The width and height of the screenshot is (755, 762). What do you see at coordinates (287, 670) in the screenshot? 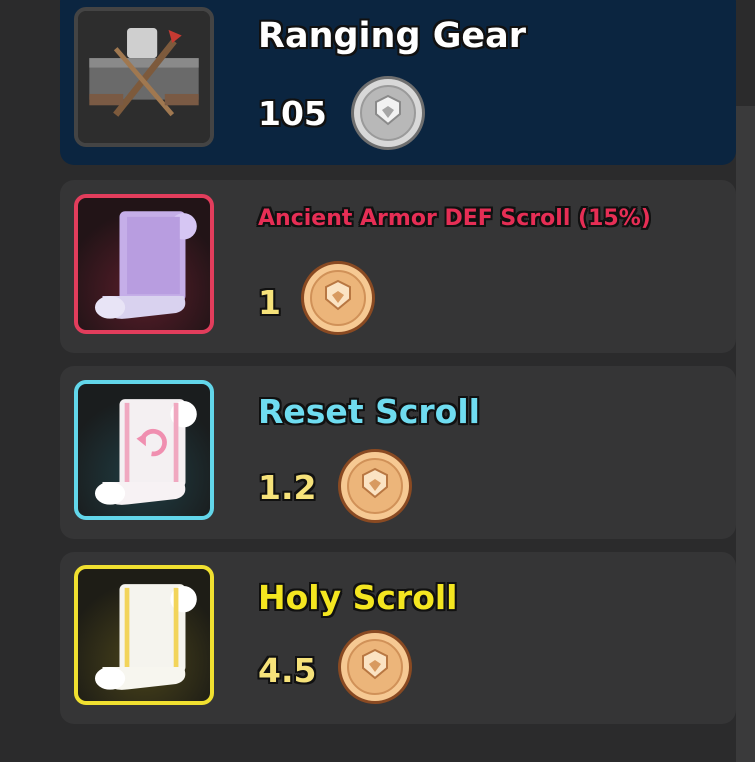
I see `item-price: 4.5` at bounding box center [287, 670].